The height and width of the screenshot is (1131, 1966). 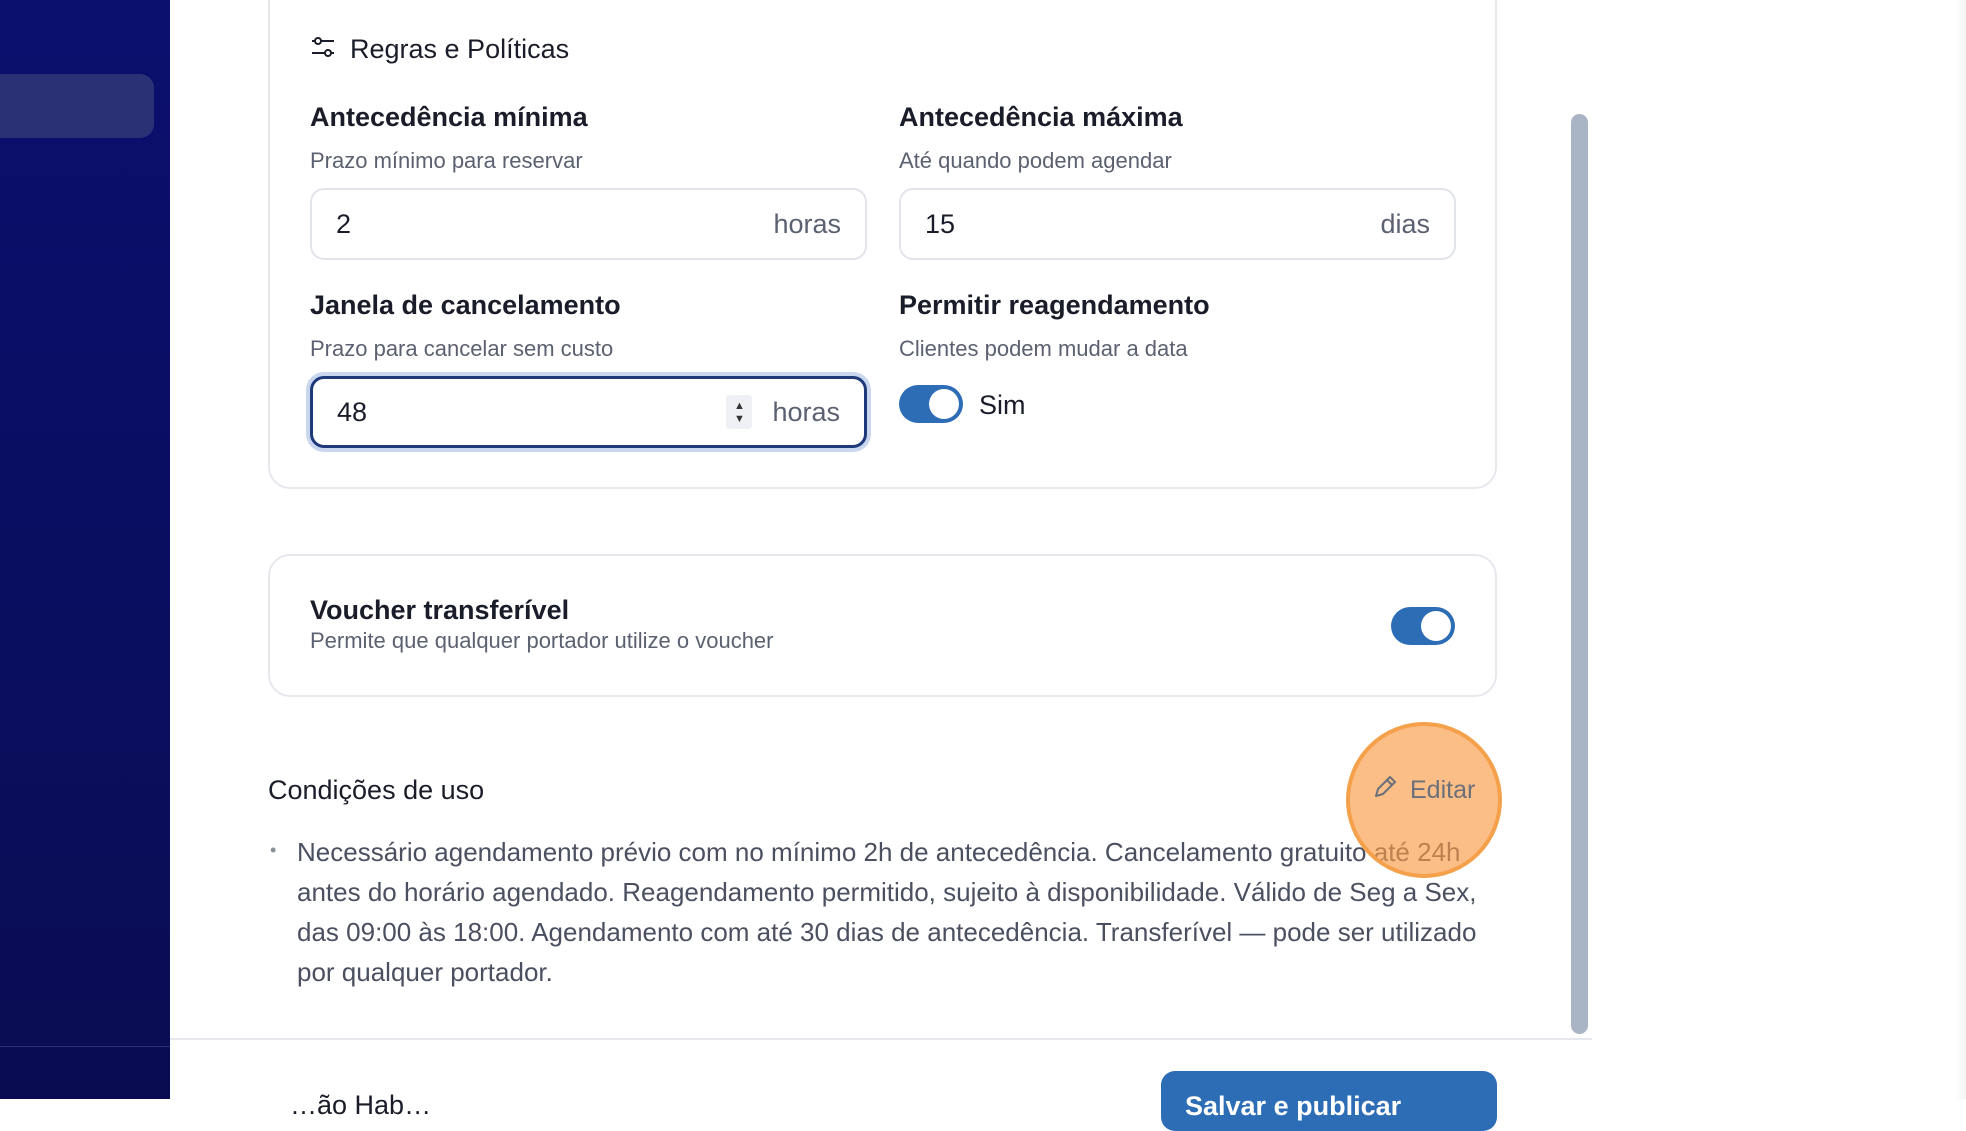 I want to click on max-advance-value: 15, so click(x=940, y=223).